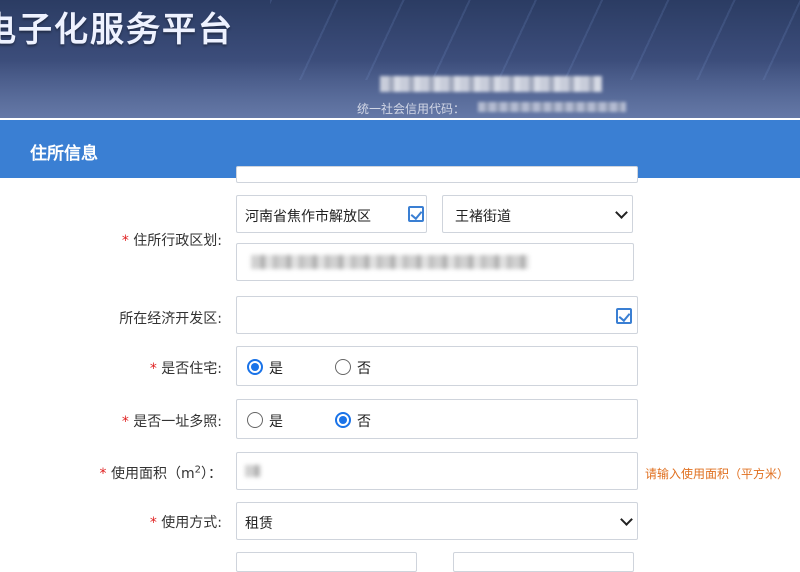 This screenshot has width=800, height=572. I want to click on company-name-redacted, so click(491, 84).